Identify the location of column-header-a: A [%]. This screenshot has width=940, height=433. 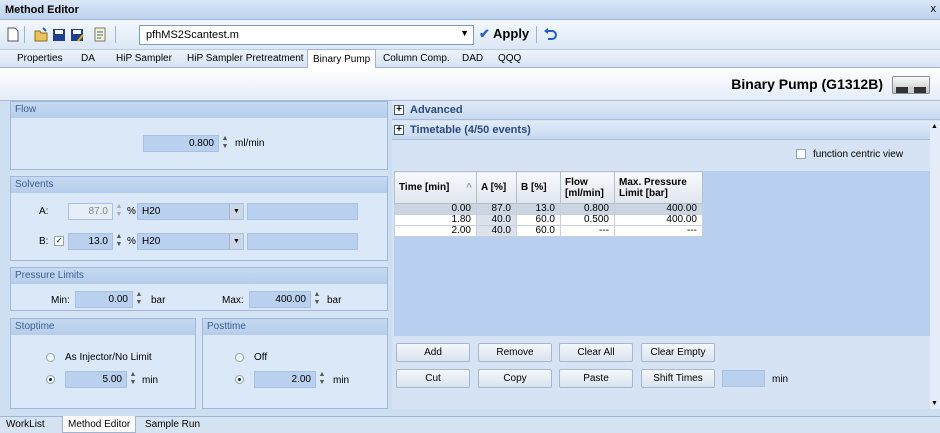
(496, 187).